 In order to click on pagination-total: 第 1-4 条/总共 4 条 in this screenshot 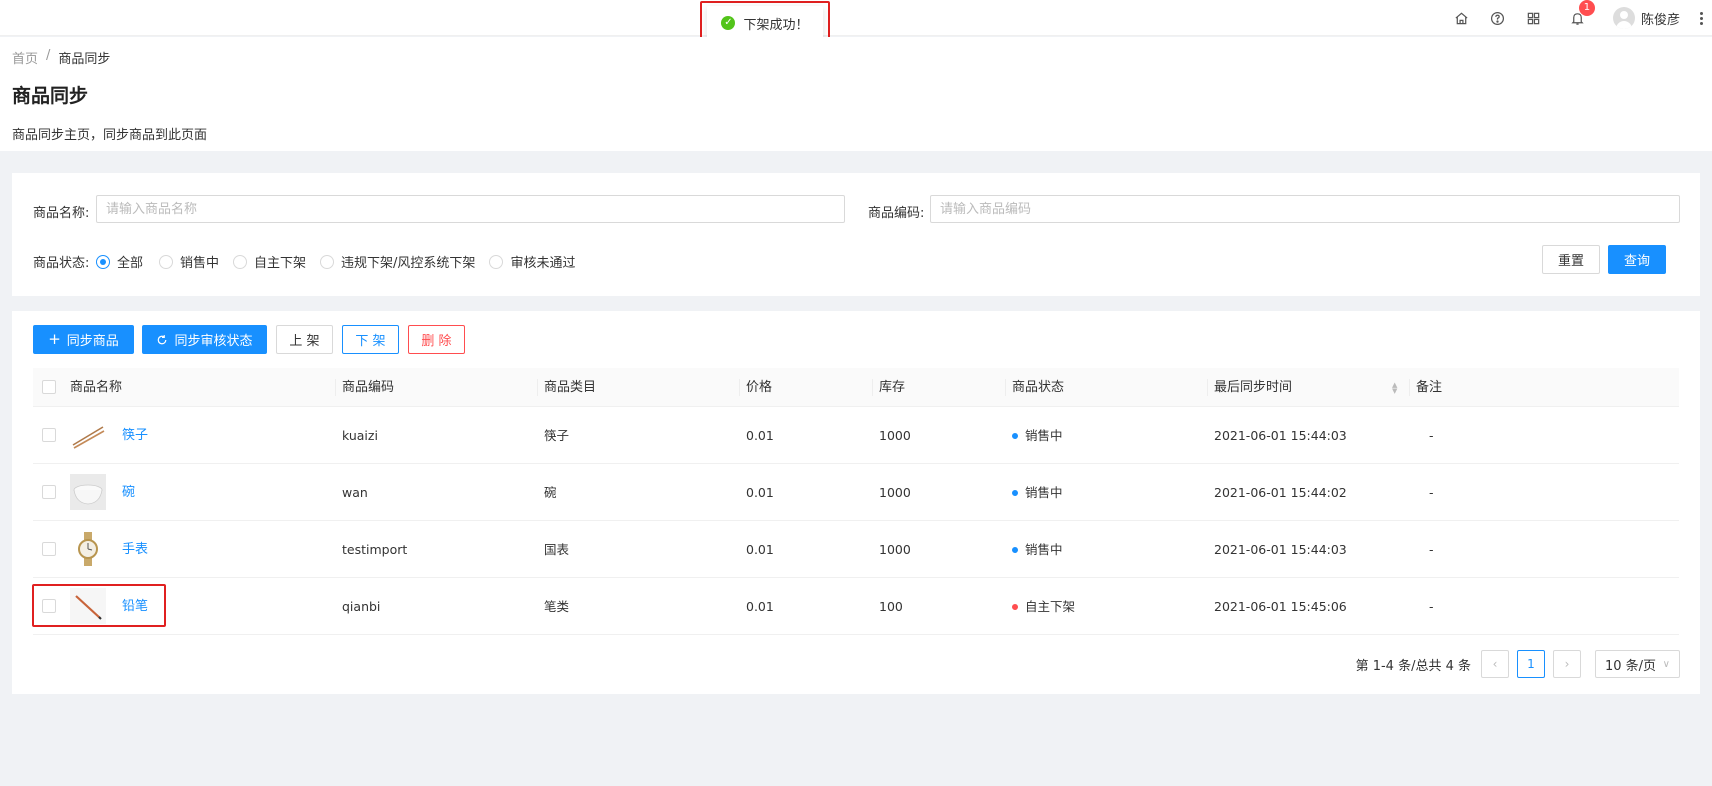, I will do `click(1413, 666)`.